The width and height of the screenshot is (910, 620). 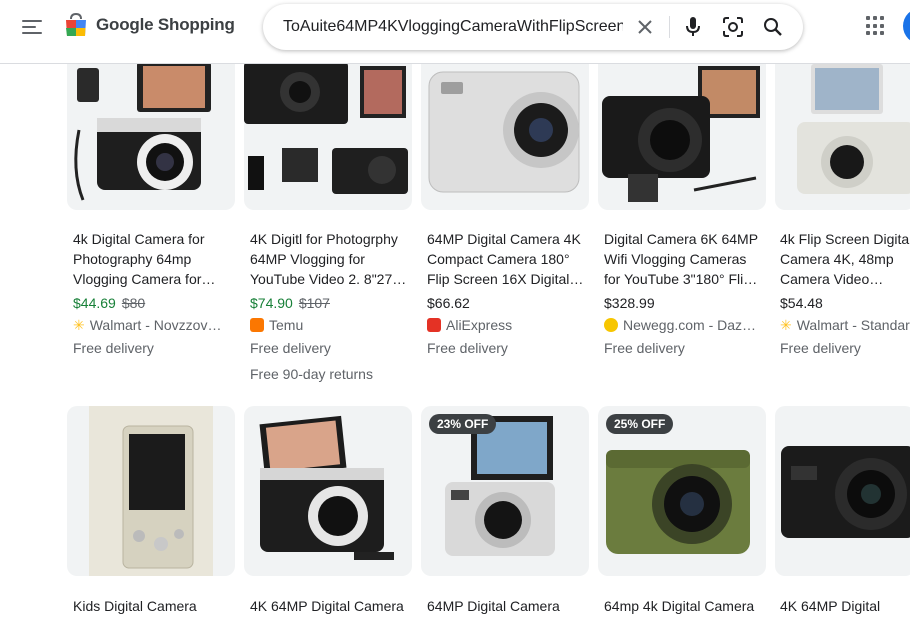 I want to click on mic-icon, so click(x=693, y=27).